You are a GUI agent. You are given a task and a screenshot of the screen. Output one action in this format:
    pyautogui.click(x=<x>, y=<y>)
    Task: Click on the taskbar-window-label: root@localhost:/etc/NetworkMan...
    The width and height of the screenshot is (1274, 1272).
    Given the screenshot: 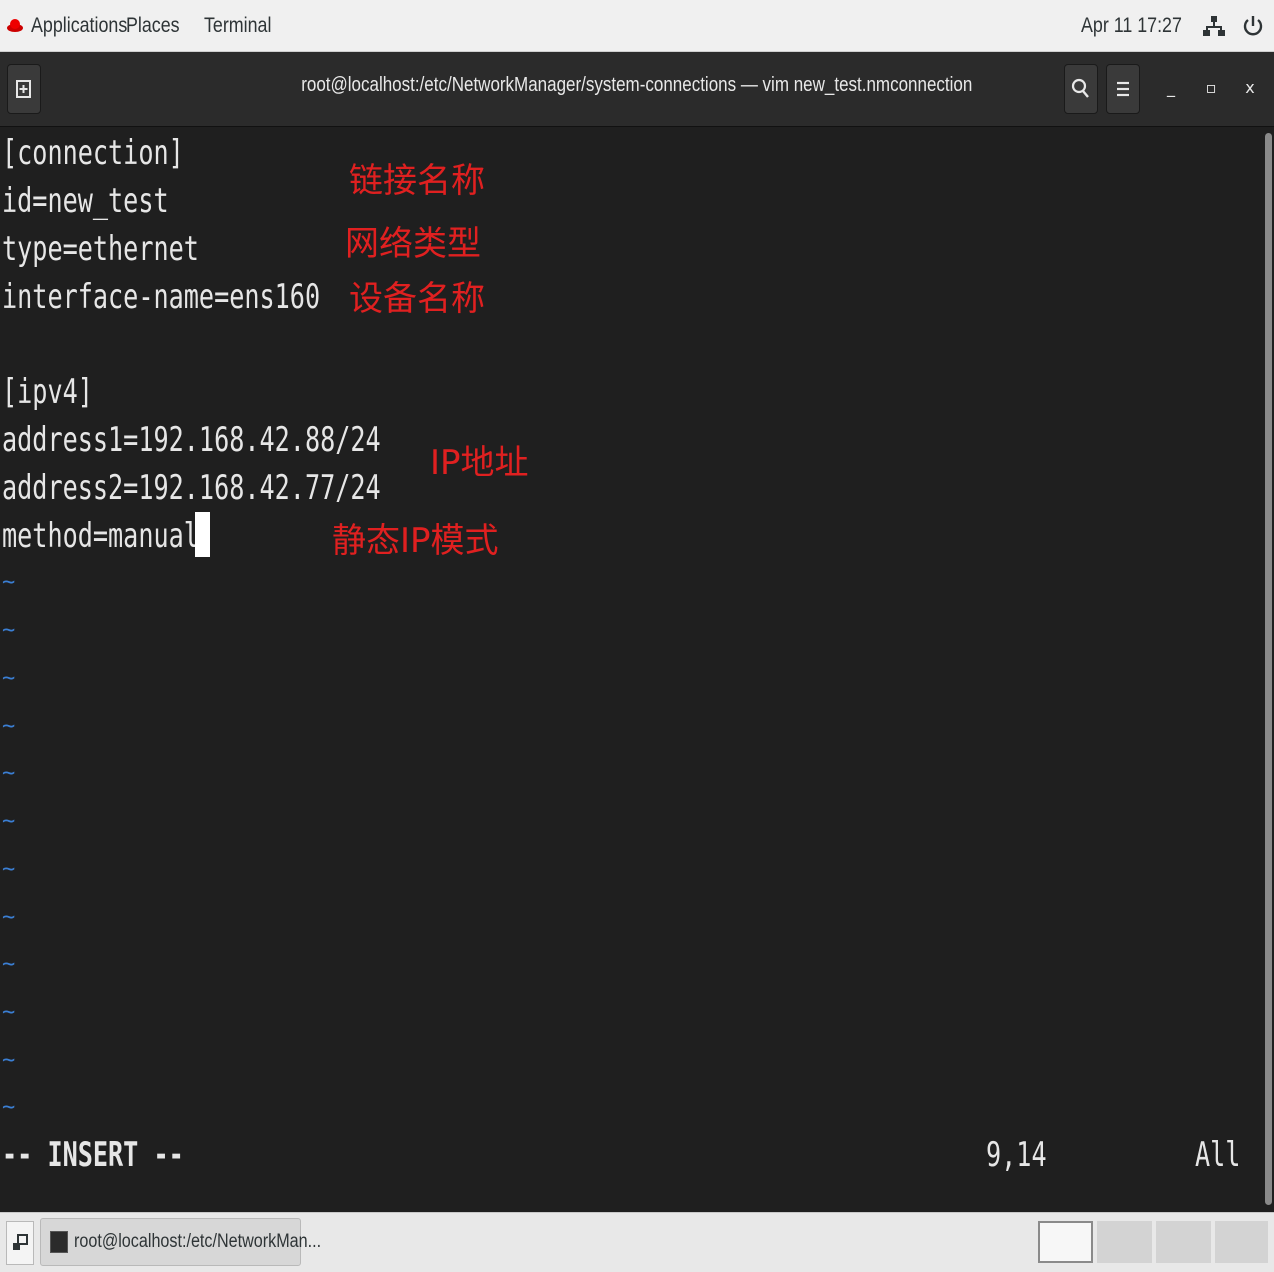 What is the action you would take?
    pyautogui.click(x=198, y=1241)
    